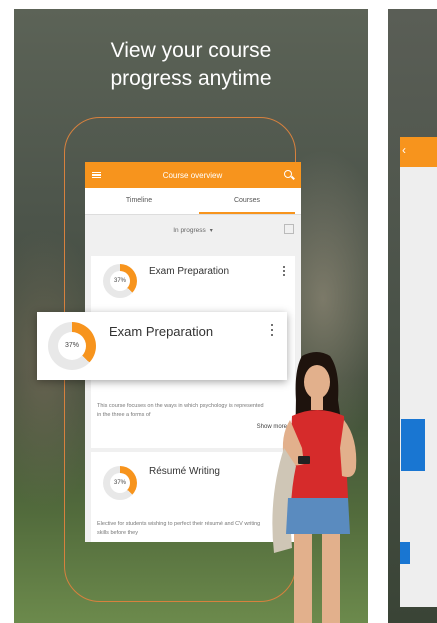  Describe the element at coordinates (191, 65) in the screenshot. I see `promo-headline: View your course progress anytime` at that location.